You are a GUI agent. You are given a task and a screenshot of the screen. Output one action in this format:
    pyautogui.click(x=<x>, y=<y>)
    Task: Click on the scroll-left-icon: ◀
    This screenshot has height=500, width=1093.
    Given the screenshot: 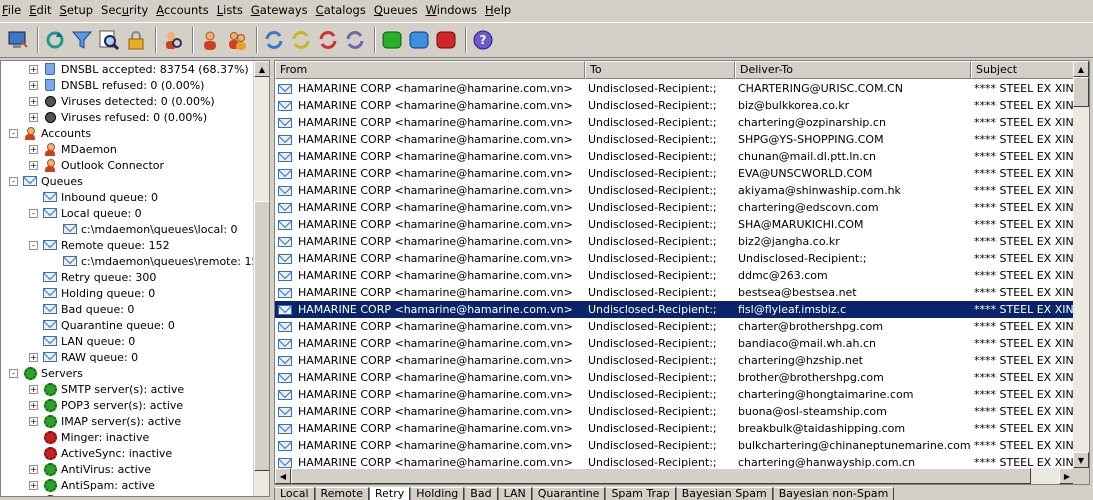 What is the action you would take?
    pyautogui.click(x=283, y=476)
    